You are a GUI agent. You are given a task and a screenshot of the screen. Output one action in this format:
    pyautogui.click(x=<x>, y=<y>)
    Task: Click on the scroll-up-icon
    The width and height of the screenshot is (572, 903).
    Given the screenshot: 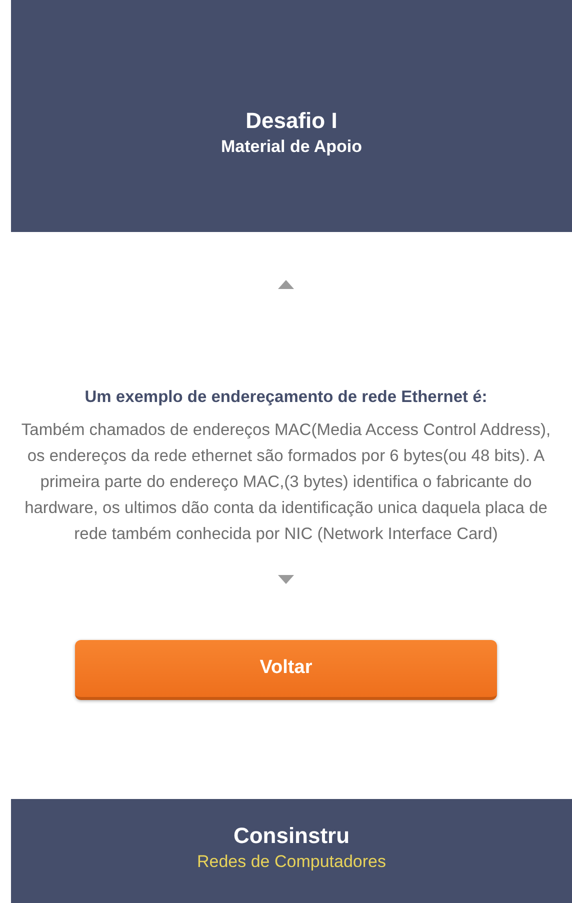 What is the action you would take?
    pyautogui.click(x=286, y=284)
    